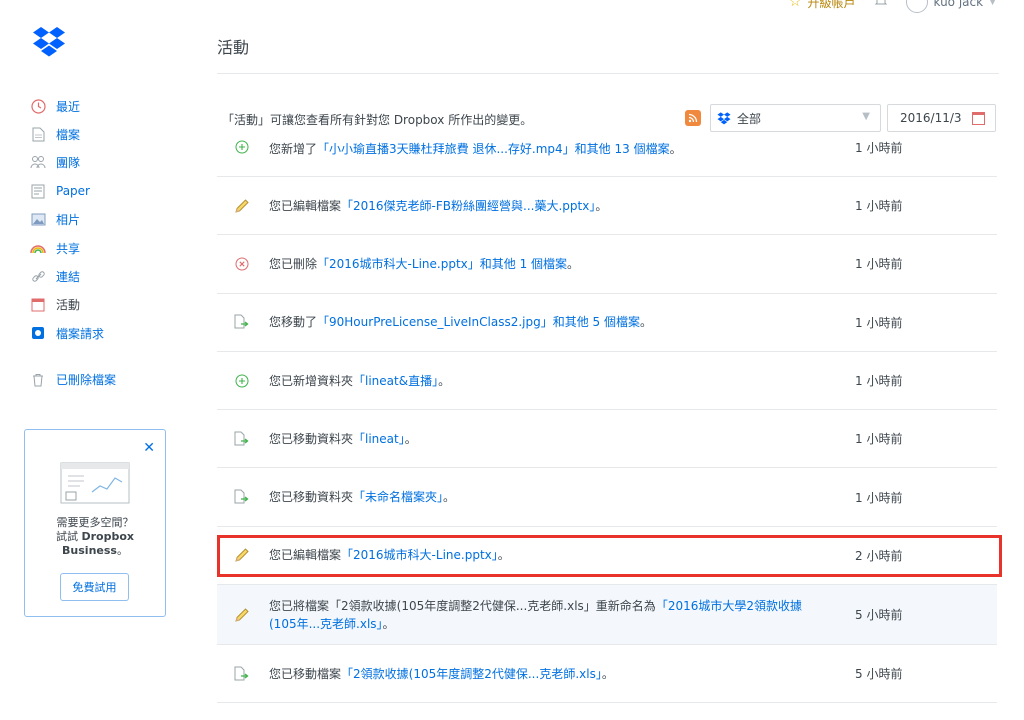 The image size is (1024, 720). I want to click on sidebar-item-label: 活動, so click(68, 305).